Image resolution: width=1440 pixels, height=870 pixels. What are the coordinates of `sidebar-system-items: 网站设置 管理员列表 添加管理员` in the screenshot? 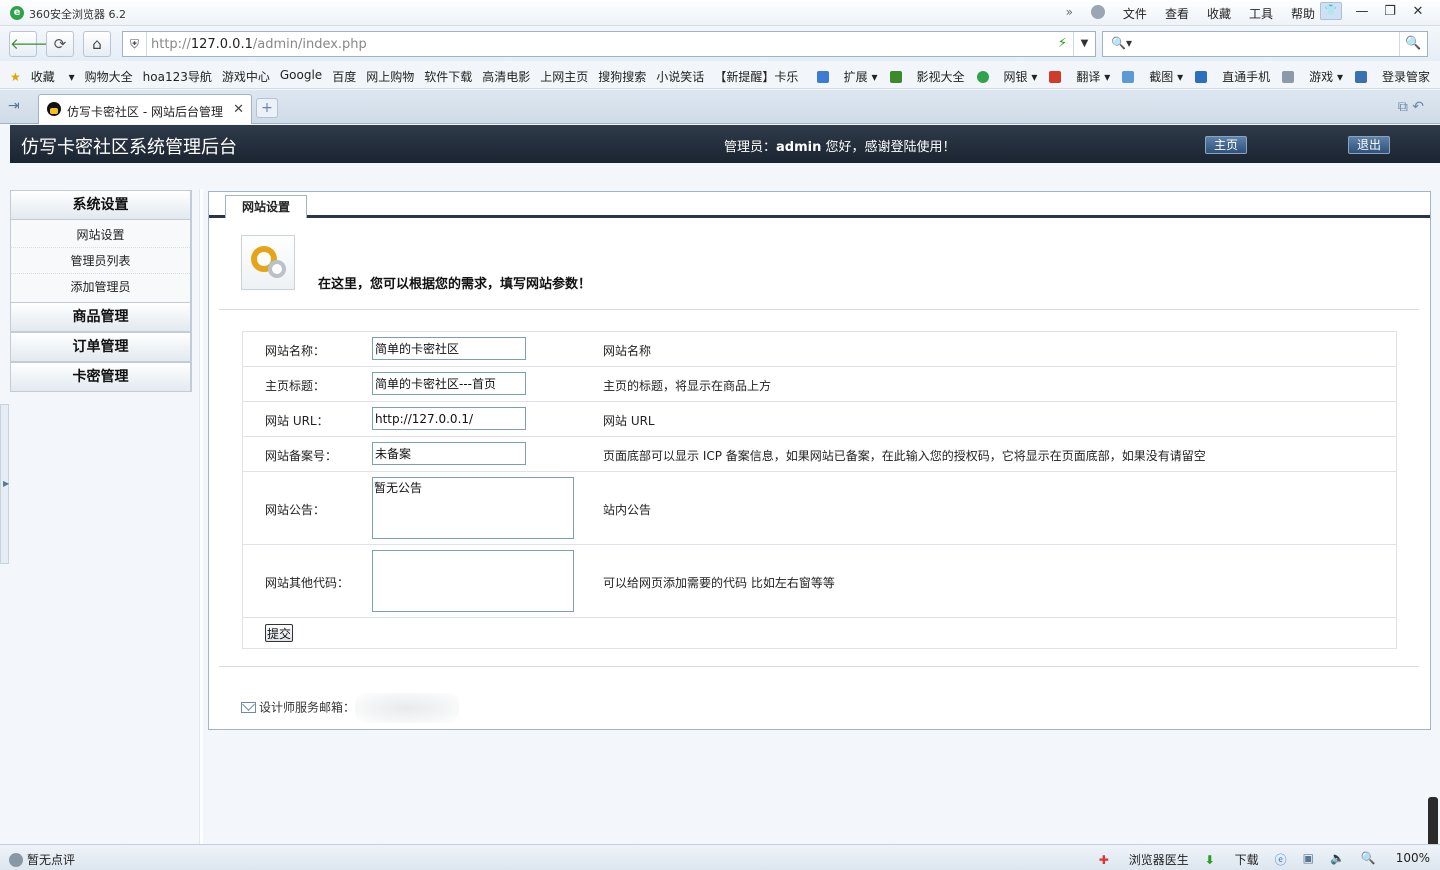 It's located at (101, 261).